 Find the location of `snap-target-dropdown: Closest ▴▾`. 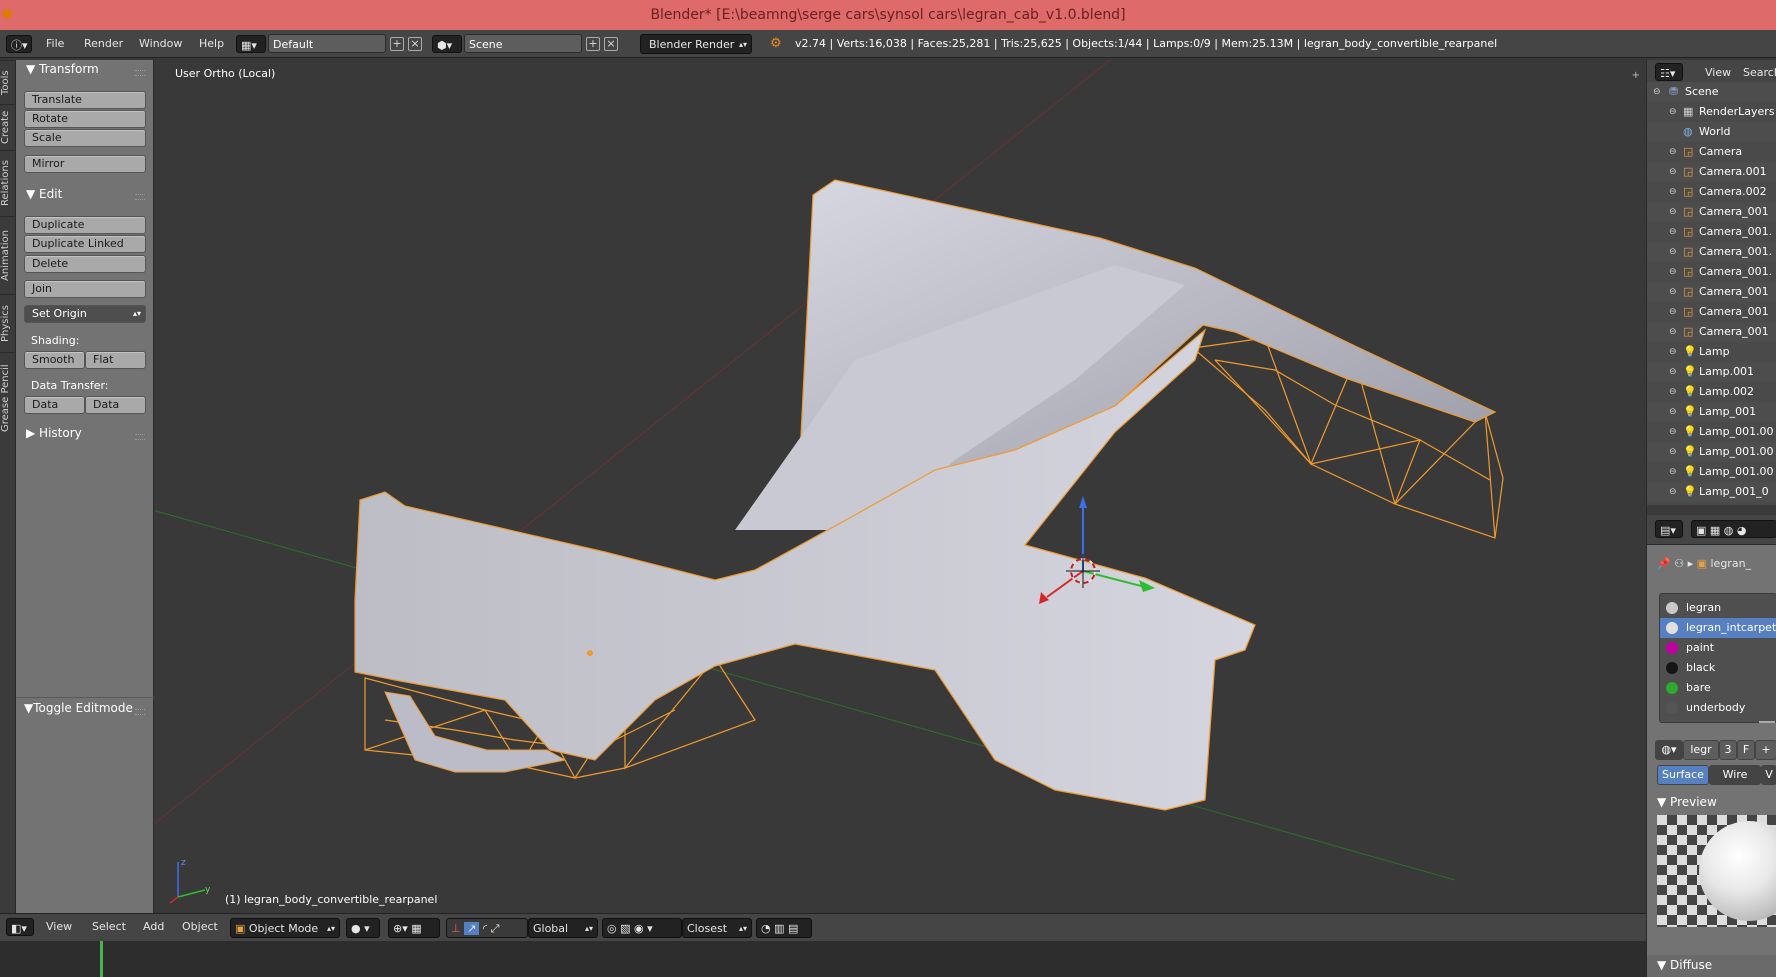

snap-target-dropdown: Closest ▴▾ is located at coordinates (717, 928).